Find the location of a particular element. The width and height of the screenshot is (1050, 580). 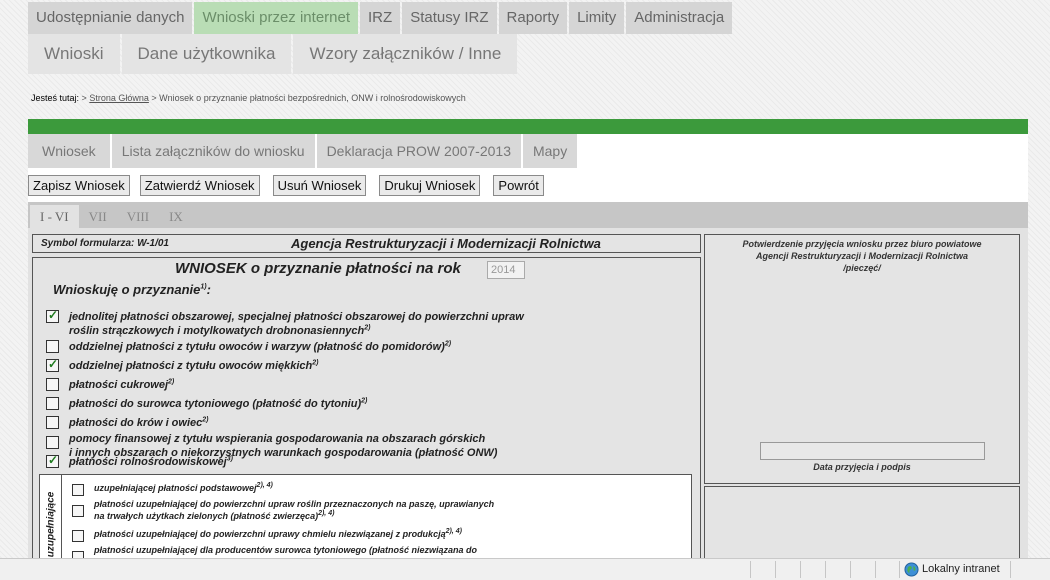

subnav-wnioski: Wnioski is located at coordinates (74, 54).